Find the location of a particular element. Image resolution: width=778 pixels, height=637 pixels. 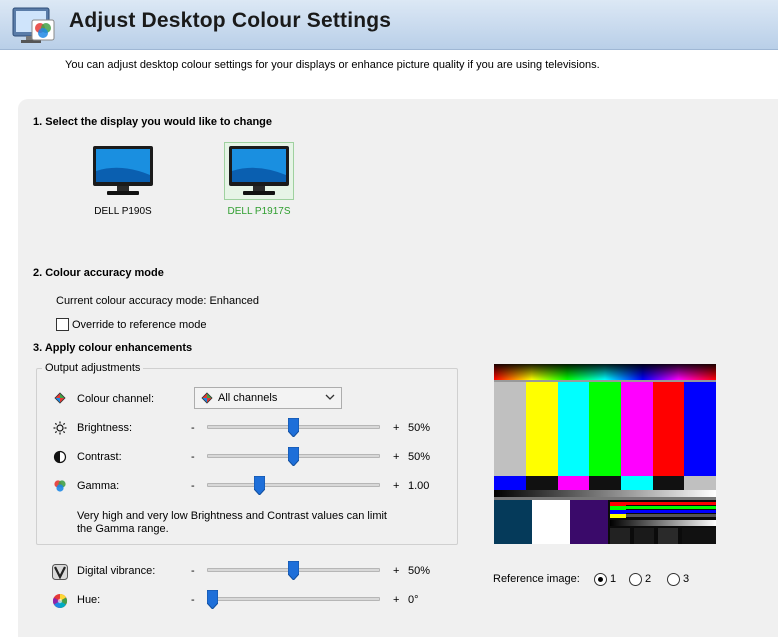

current-accuracy-mode: Current colour accuracy mode: Enhanced is located at coordinates (157, 301).